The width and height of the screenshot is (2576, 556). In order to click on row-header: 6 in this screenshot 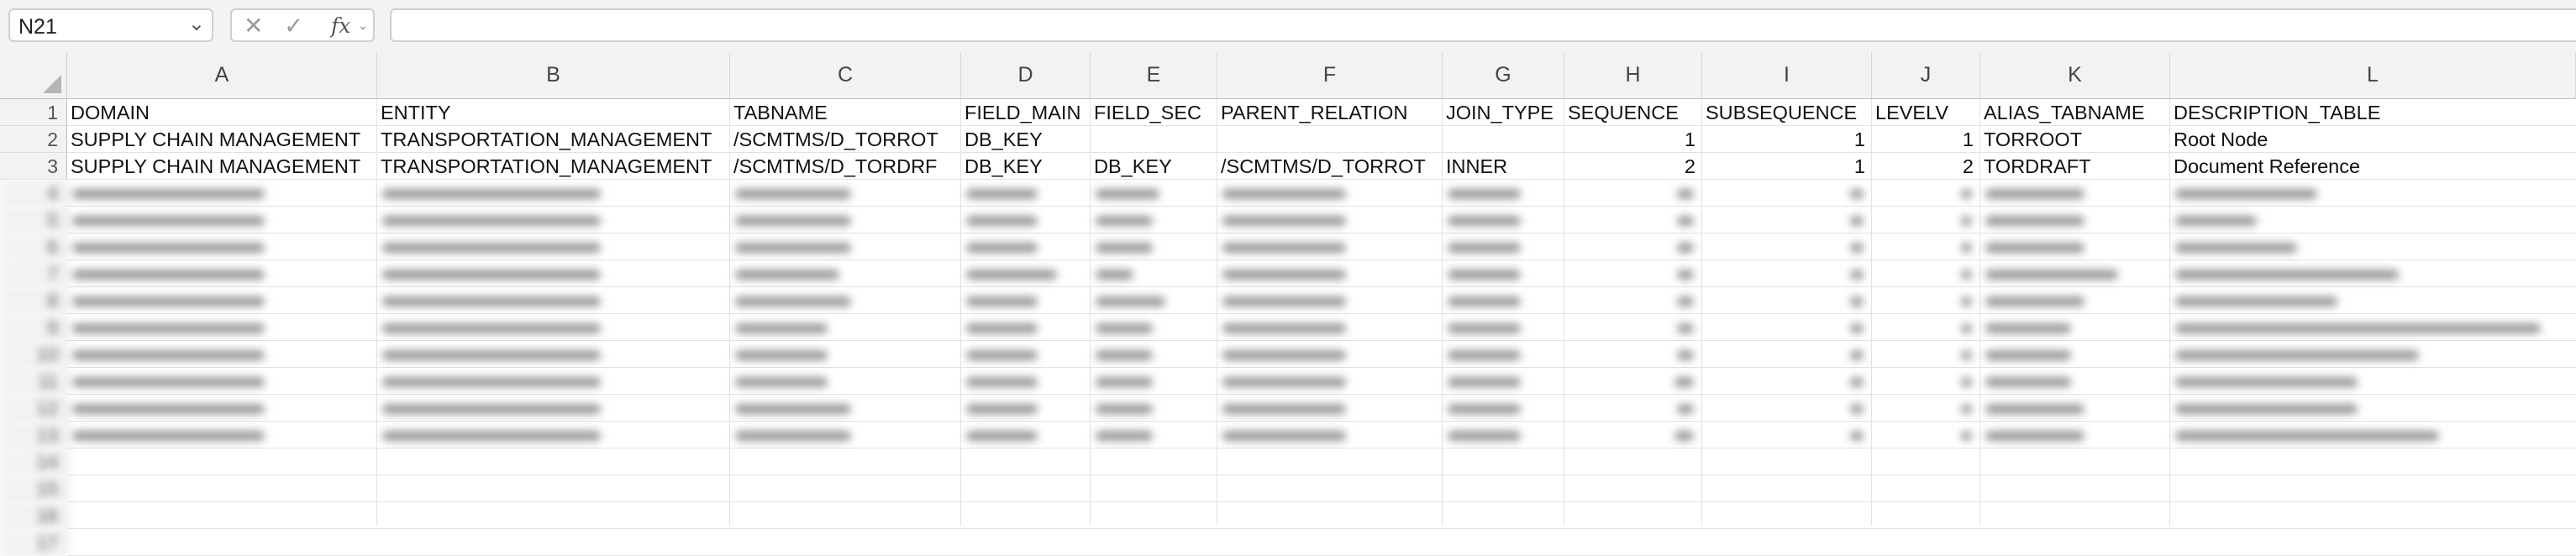, I will do `click(33, 246)`.